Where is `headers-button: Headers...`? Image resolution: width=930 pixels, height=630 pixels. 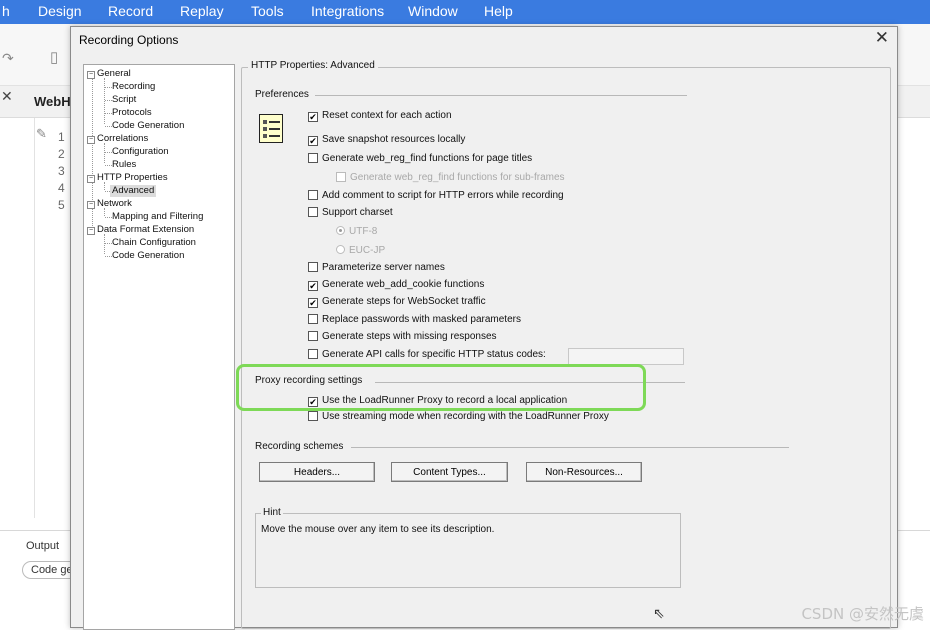
headers-button: Headers... is located at coordinates (317, 472).